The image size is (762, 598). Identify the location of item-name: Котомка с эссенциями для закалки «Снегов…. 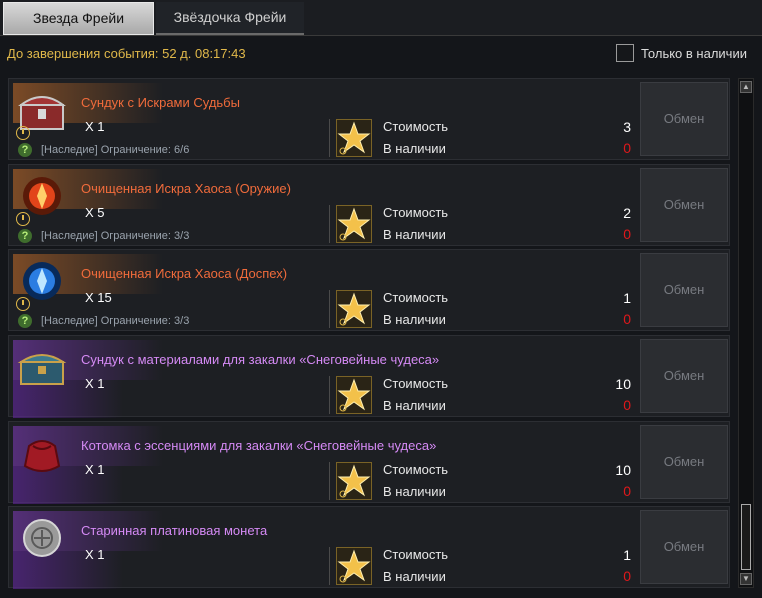
(259, 445).